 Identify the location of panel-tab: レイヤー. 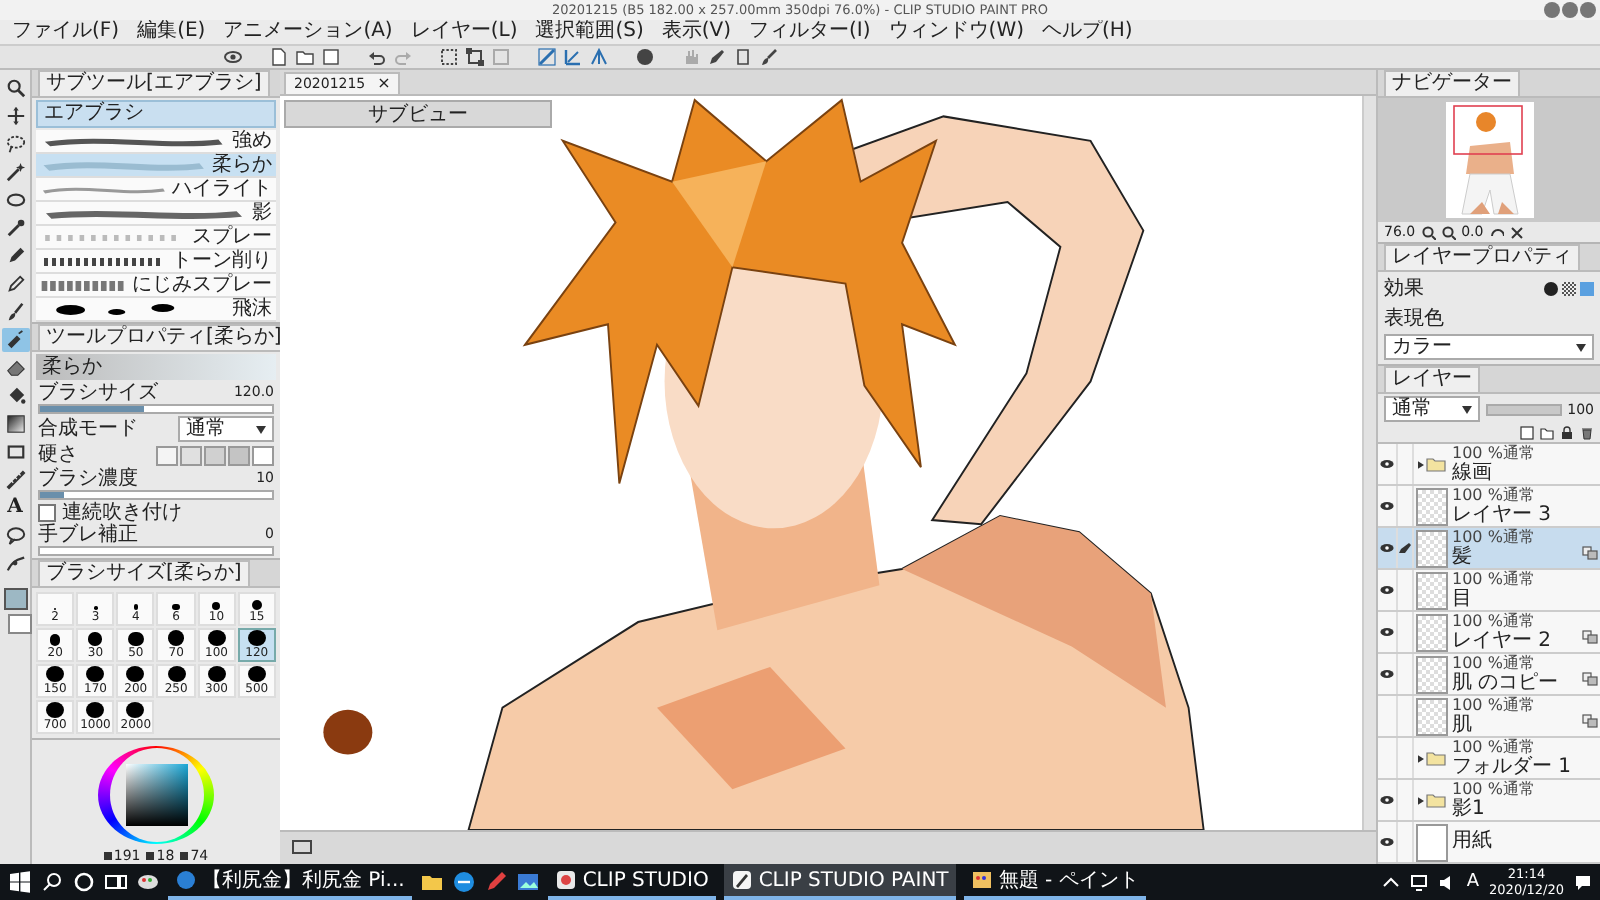
(1432, 379).